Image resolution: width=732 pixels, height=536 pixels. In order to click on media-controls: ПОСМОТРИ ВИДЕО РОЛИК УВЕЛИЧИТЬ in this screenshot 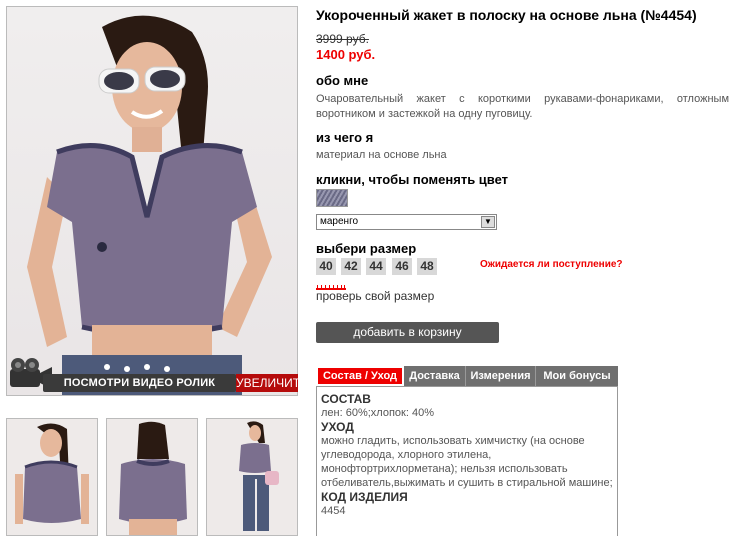, I will do `click(157, 376)`.